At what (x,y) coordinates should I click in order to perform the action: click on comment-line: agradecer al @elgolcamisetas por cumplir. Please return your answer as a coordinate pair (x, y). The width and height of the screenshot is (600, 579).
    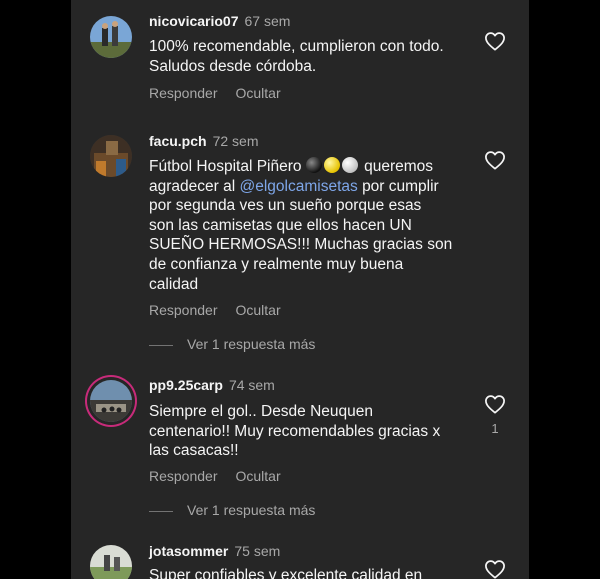
    Looking at the image, I should click on (309, 187).